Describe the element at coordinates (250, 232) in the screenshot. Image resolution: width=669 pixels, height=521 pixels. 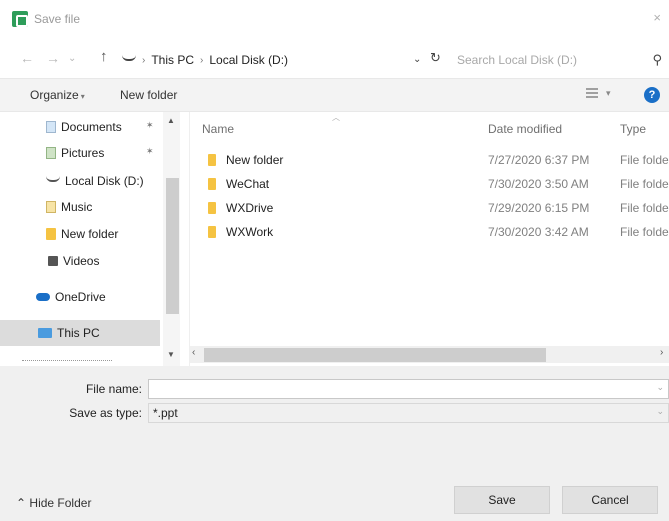
I see `file-name: WXWork` at that location.